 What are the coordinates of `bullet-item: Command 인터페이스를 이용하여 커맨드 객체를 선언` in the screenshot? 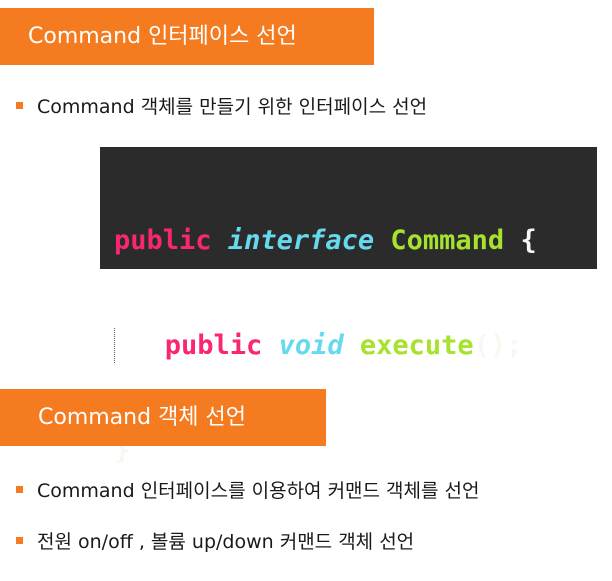 It's located at (248, 489).